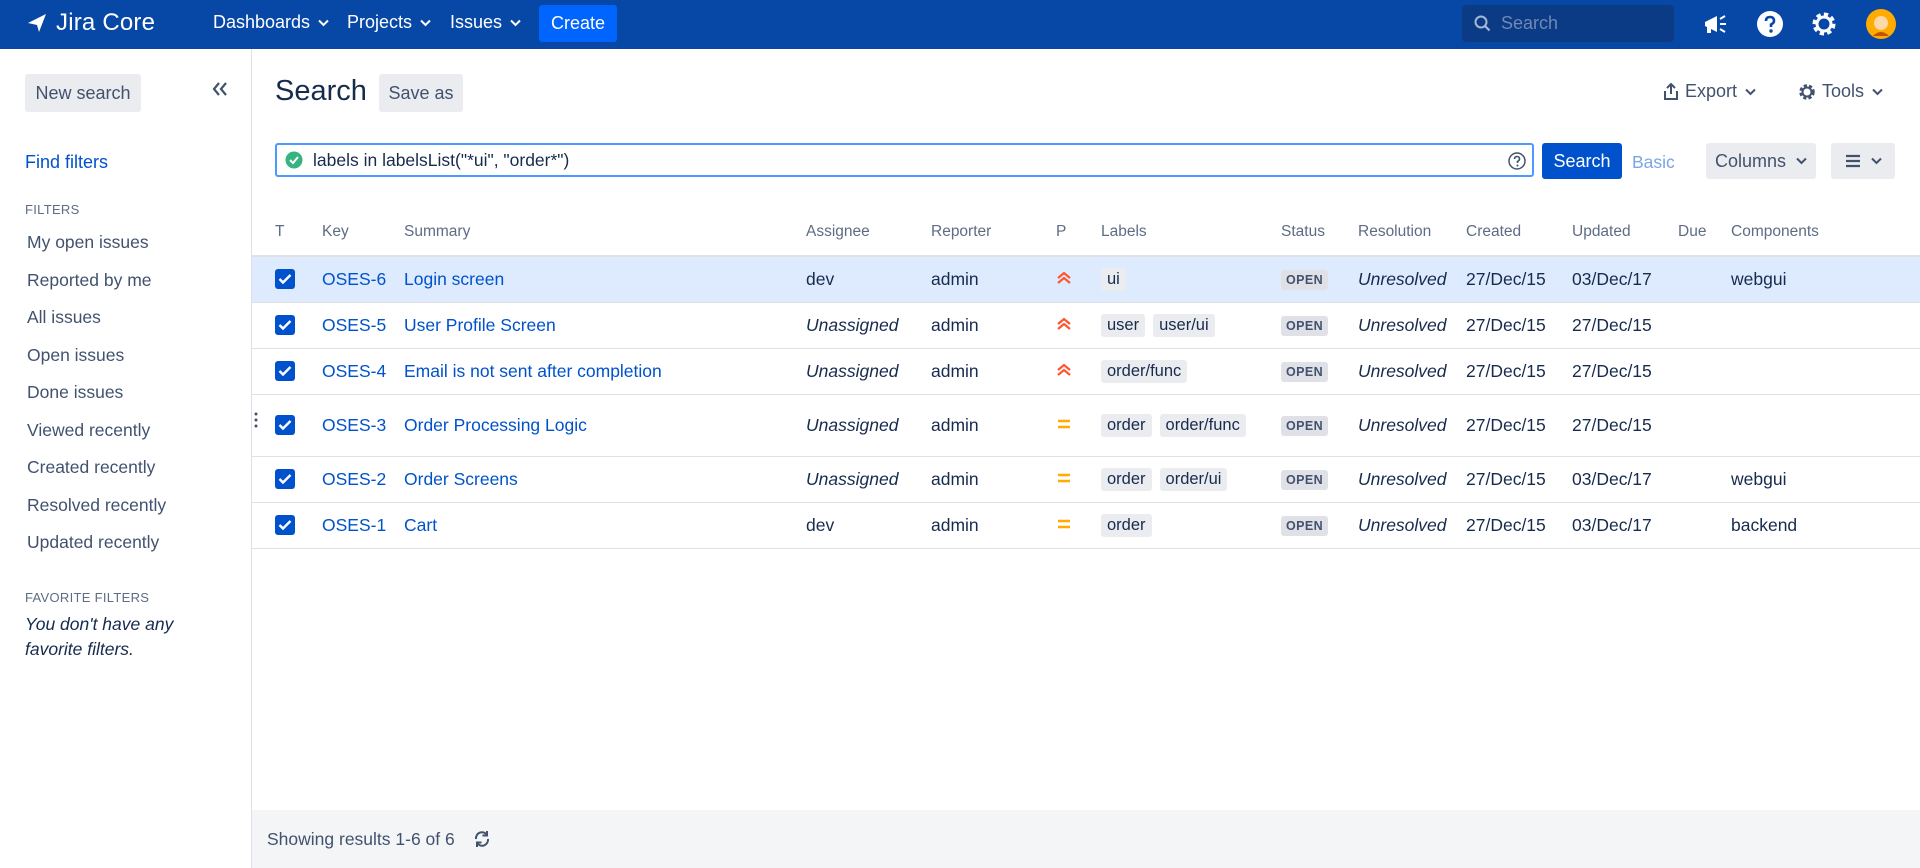 The width and height of the screenshot is (1920, 868). Describe the element at coordinates (91, 467) in the screenshot. I see `filter-created-recently: Created recently` at that location.